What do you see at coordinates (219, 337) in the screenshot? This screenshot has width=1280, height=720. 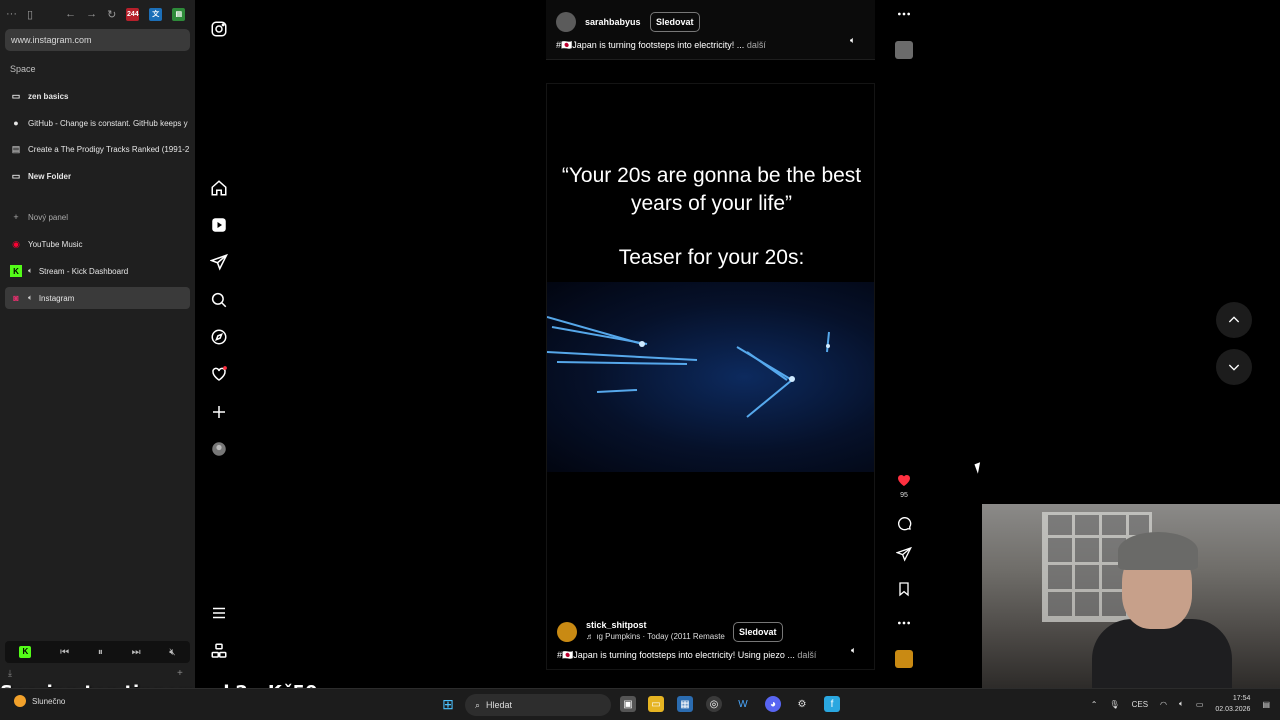 I see `explore-icon` at bounding box center [219, 337].